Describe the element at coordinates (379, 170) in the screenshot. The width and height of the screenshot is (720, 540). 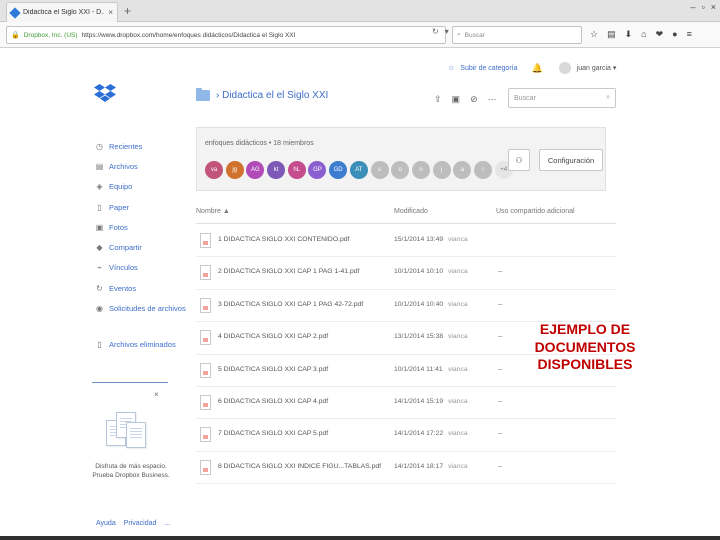
I see `member-avatar: s` at that location.